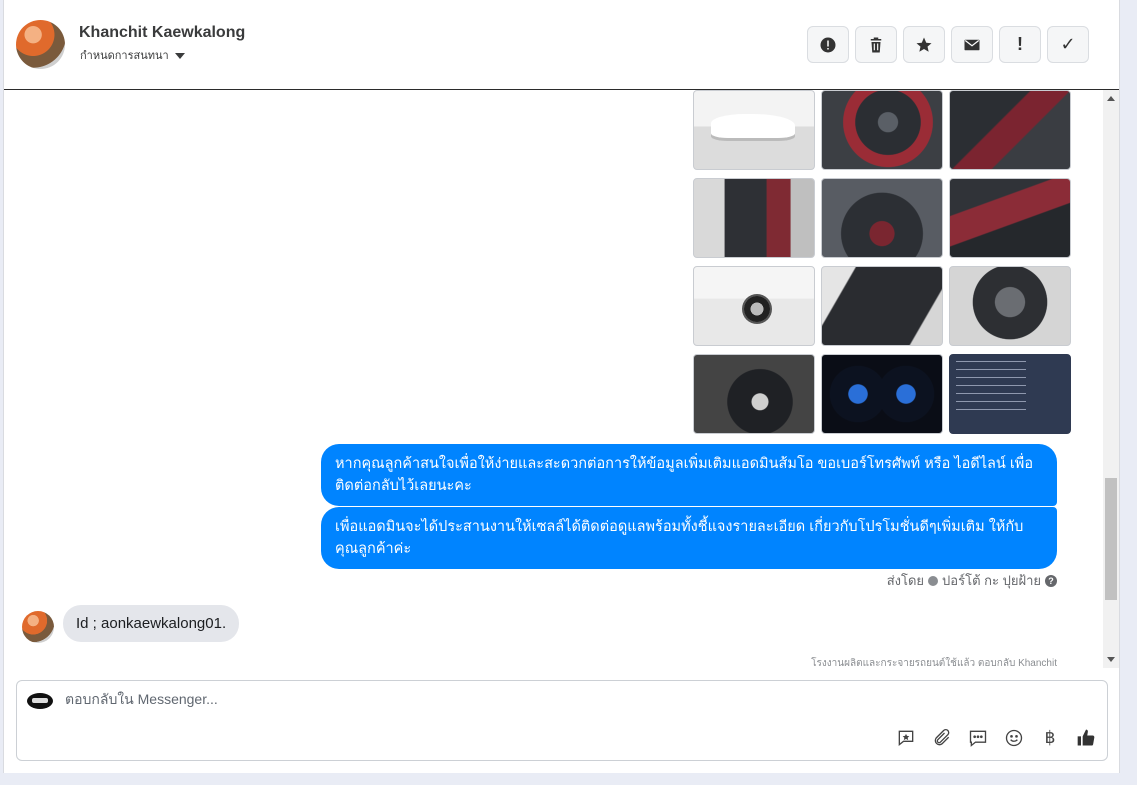 The height and width of the screenshot is (785, 1137). I want to click on scroll-down-arrow, so click(1111, 659).